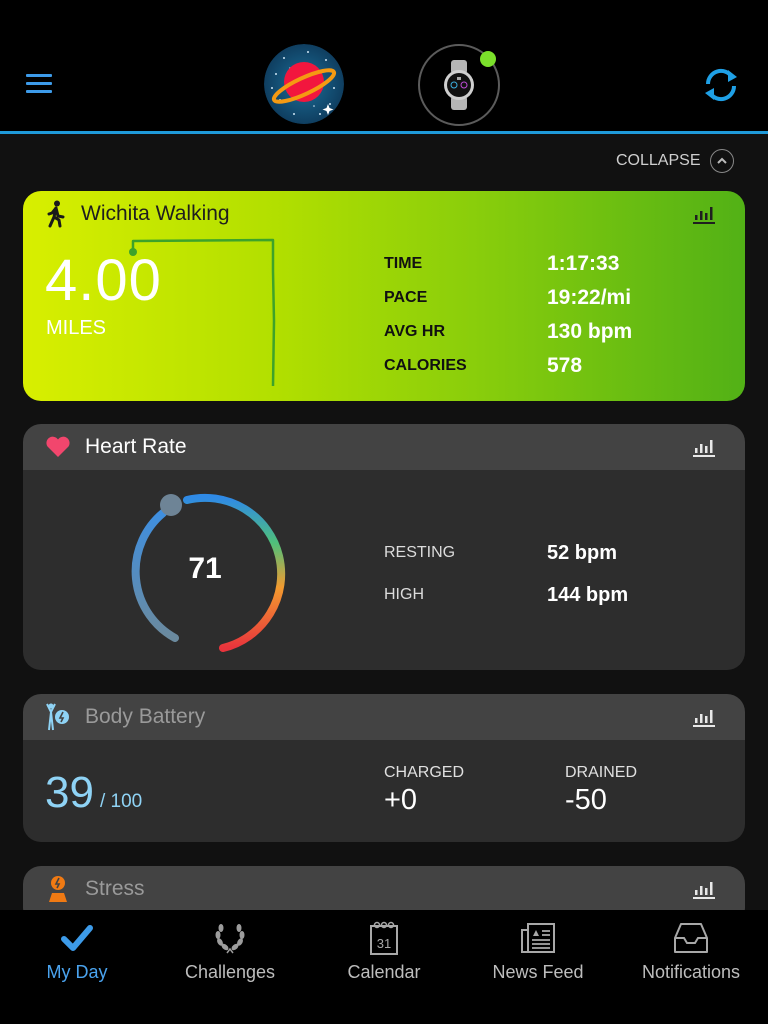 The height and width of the screenshot is (1024, 768). I want to click on planet-avatar-icon, so click(304, 84).